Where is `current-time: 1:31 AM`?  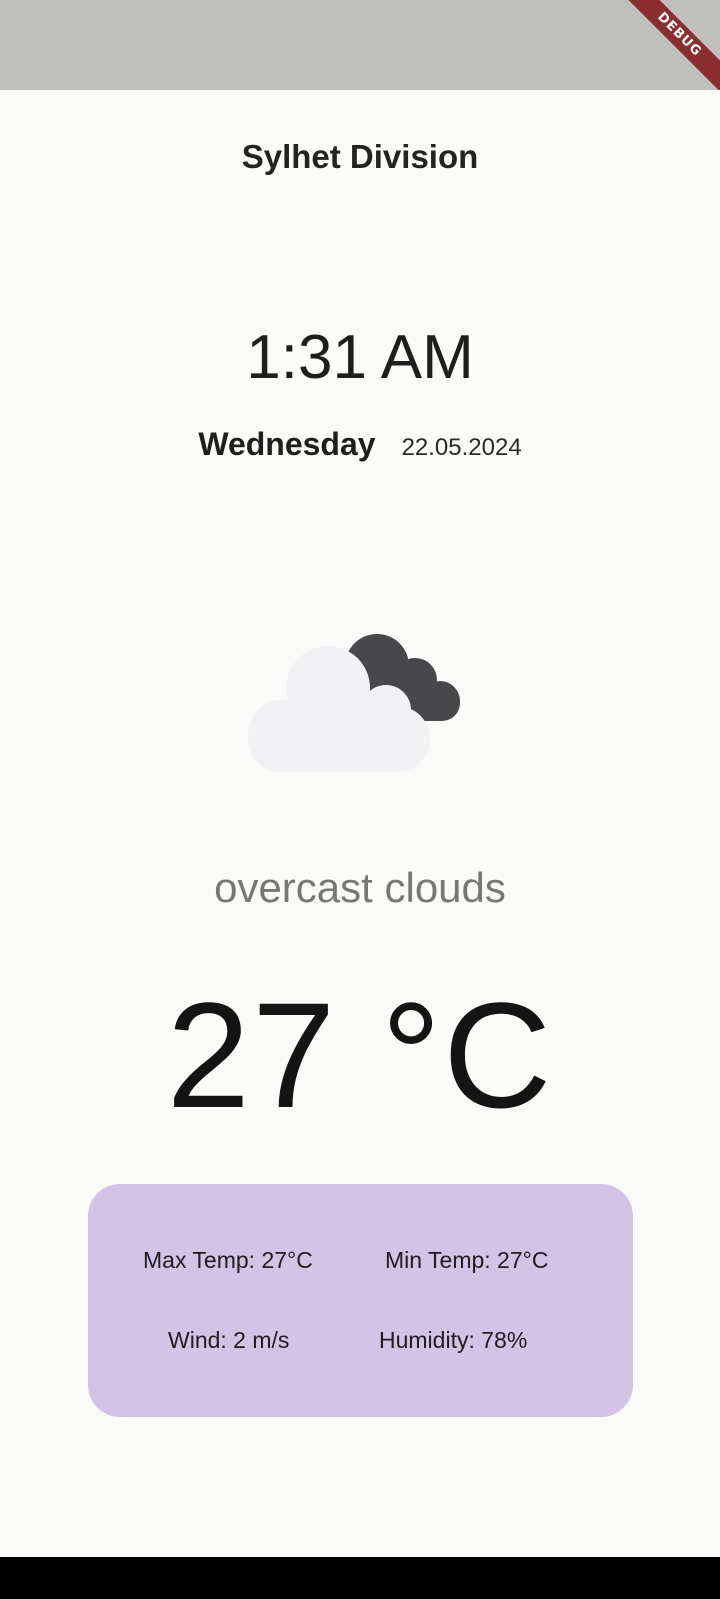
current-time: 1:31 AM is located at coordinates (360, 357).